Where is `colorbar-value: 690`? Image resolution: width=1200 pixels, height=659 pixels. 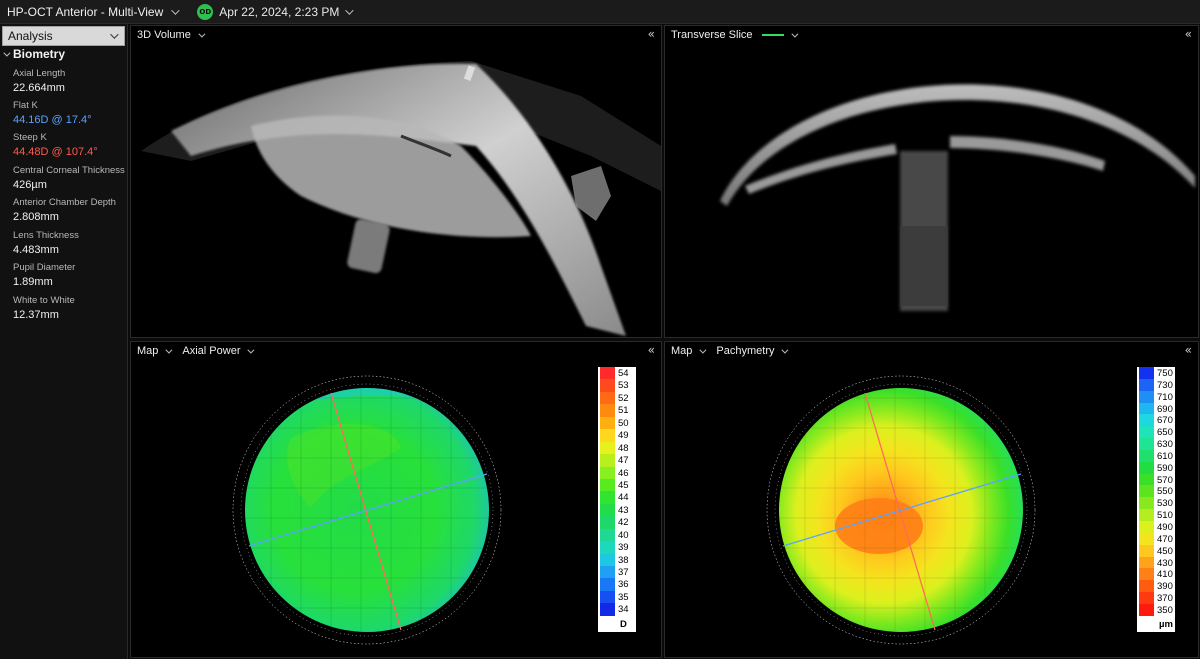 colorbar-value: 690 is located at coordinates (1165, 409).